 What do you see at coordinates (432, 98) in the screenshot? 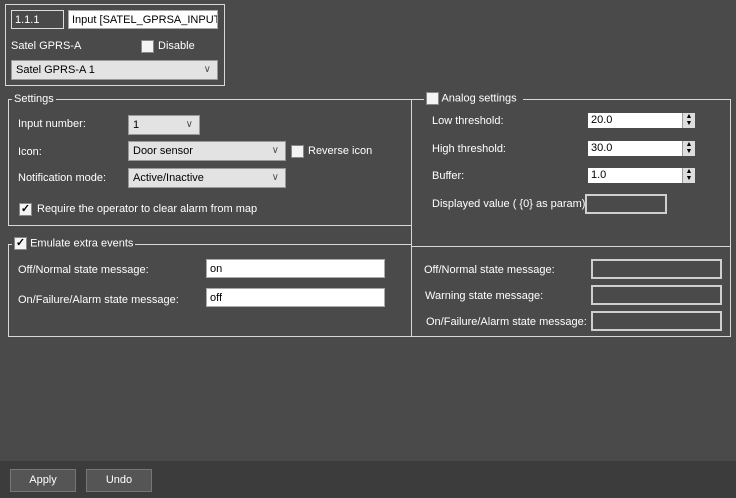
I see `analog-settings-checkbox` at bounding box center [432, 98].